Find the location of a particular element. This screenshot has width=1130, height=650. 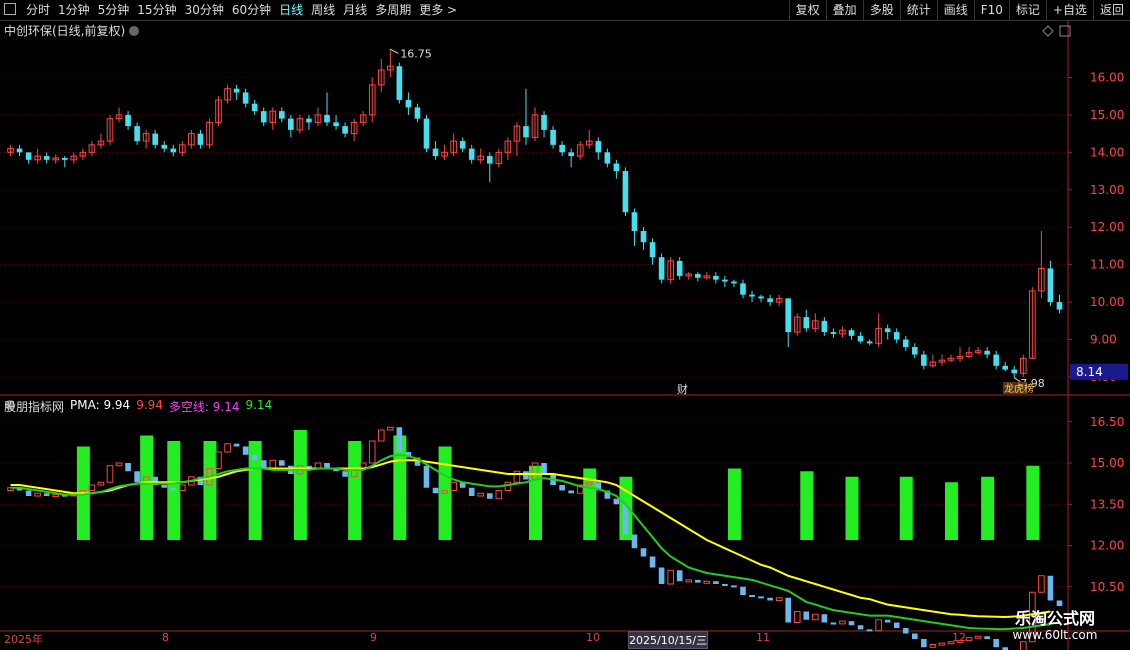

stock-title: 中创环保(日线,前复权) is located at coordinates (72, 30).